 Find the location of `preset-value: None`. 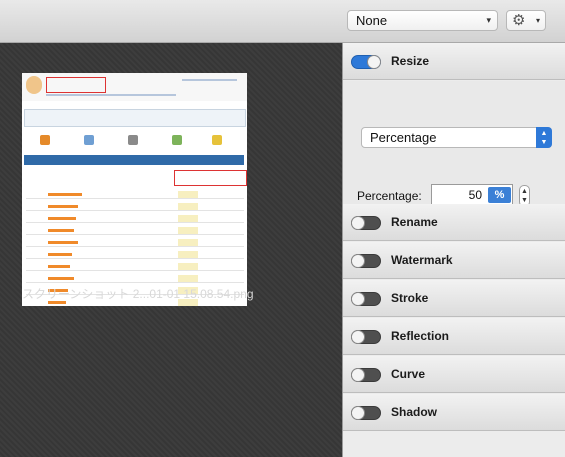

preset-value: None is located at coordinates (372, 20).